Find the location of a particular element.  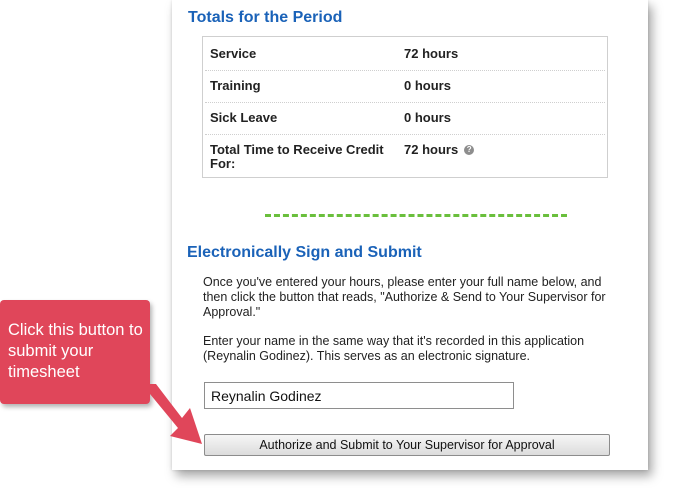

full-name-input is located at coordinates (359, 395).